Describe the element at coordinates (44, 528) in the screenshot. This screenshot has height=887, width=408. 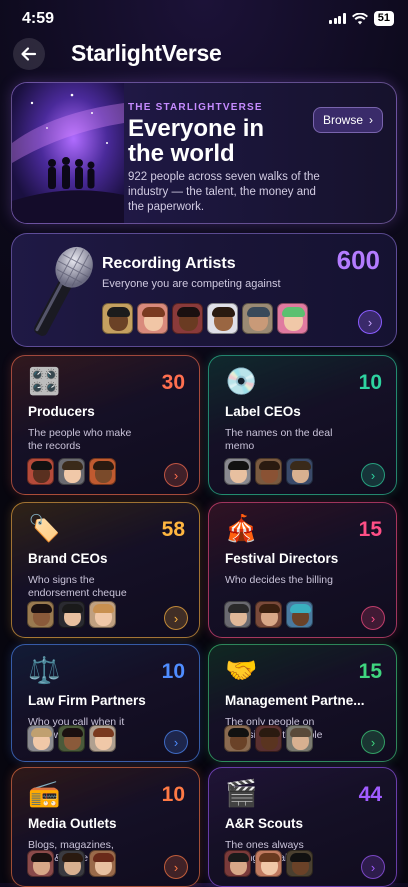
I see `tag-icon: 🏷️` at that location.